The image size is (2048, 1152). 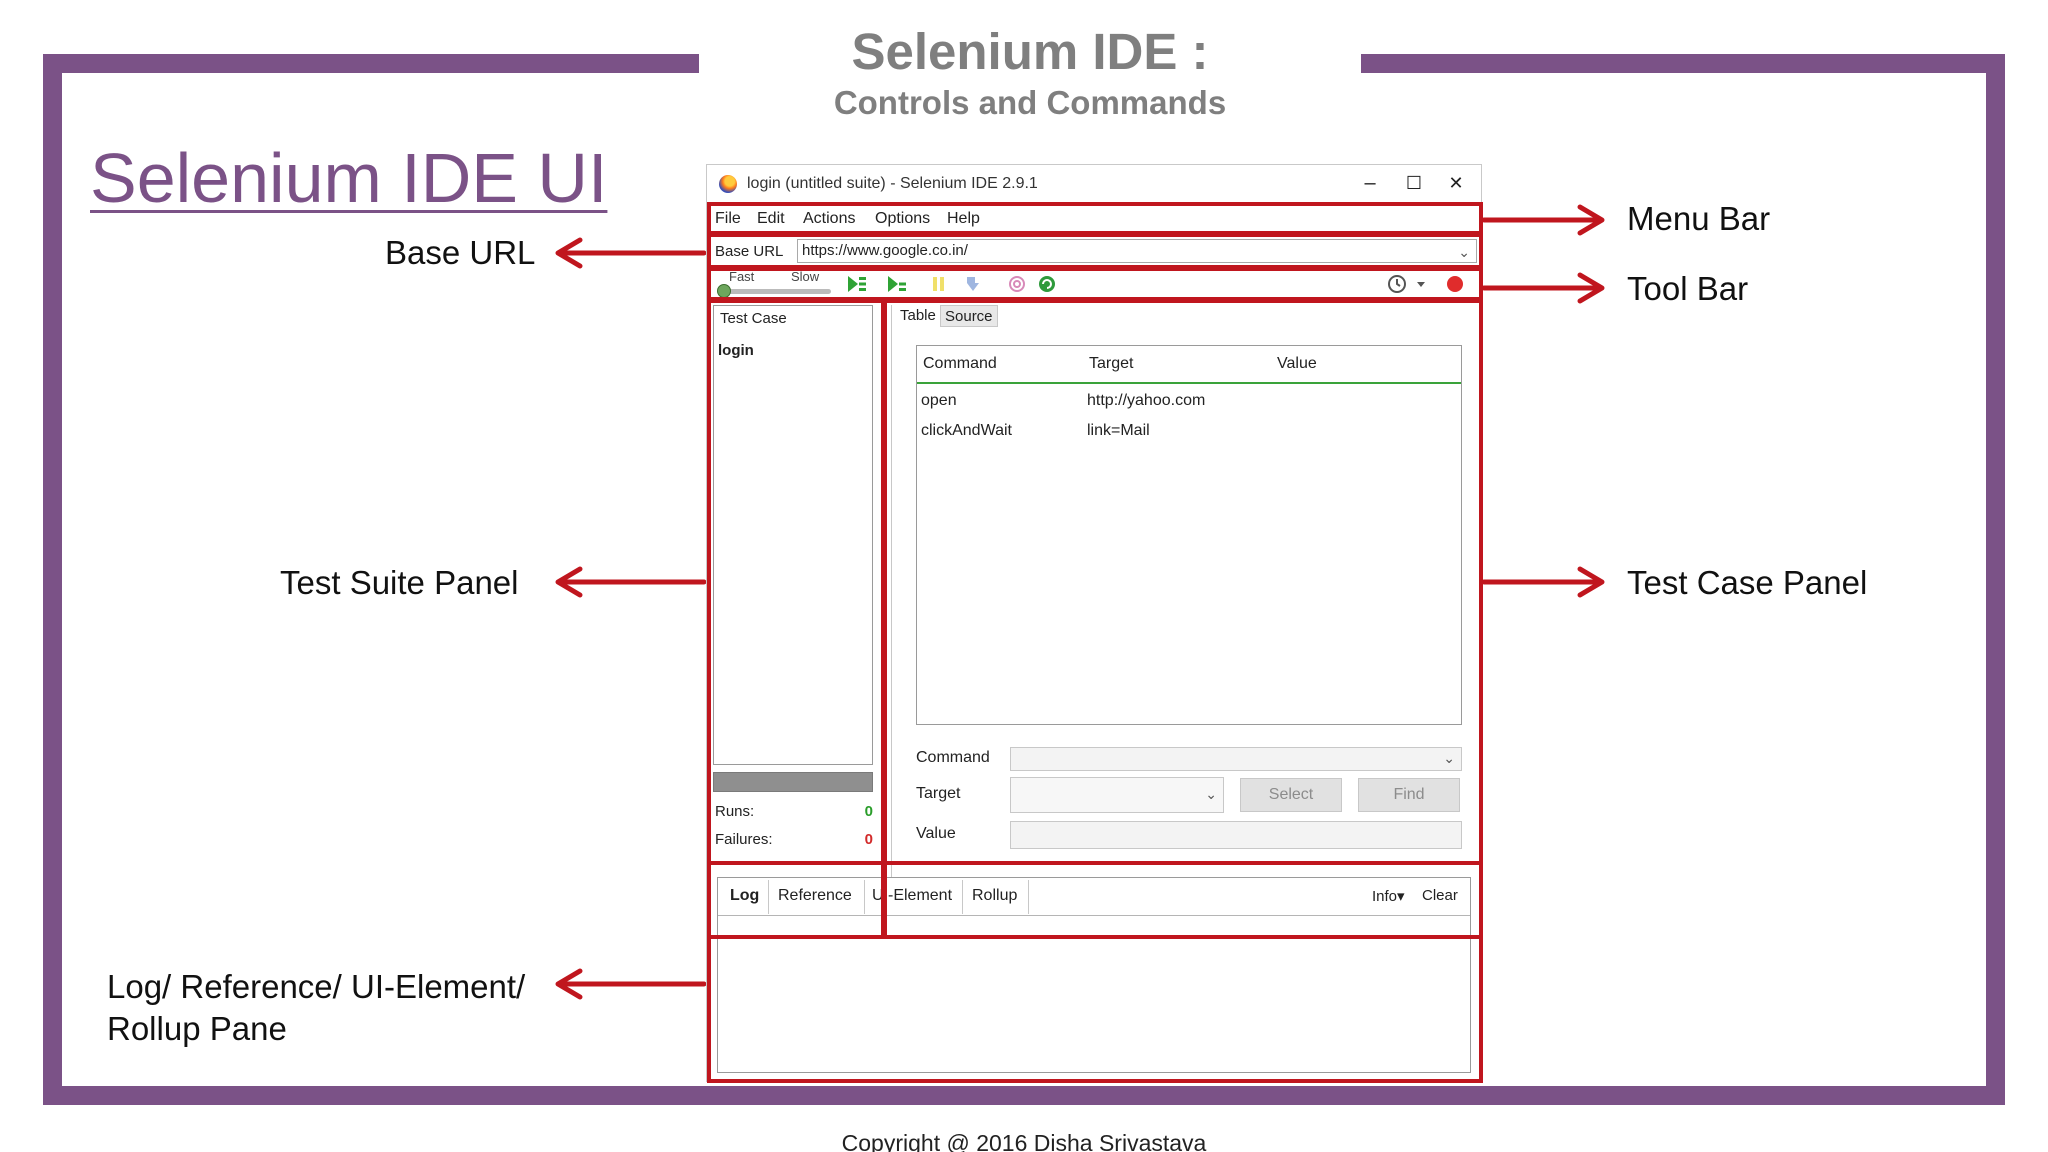 What do you see at coordinates (399, 582) in the screenshot?
I see `label-test-suite-panel: Test Suite Panel` at bounding box center [399, 582].